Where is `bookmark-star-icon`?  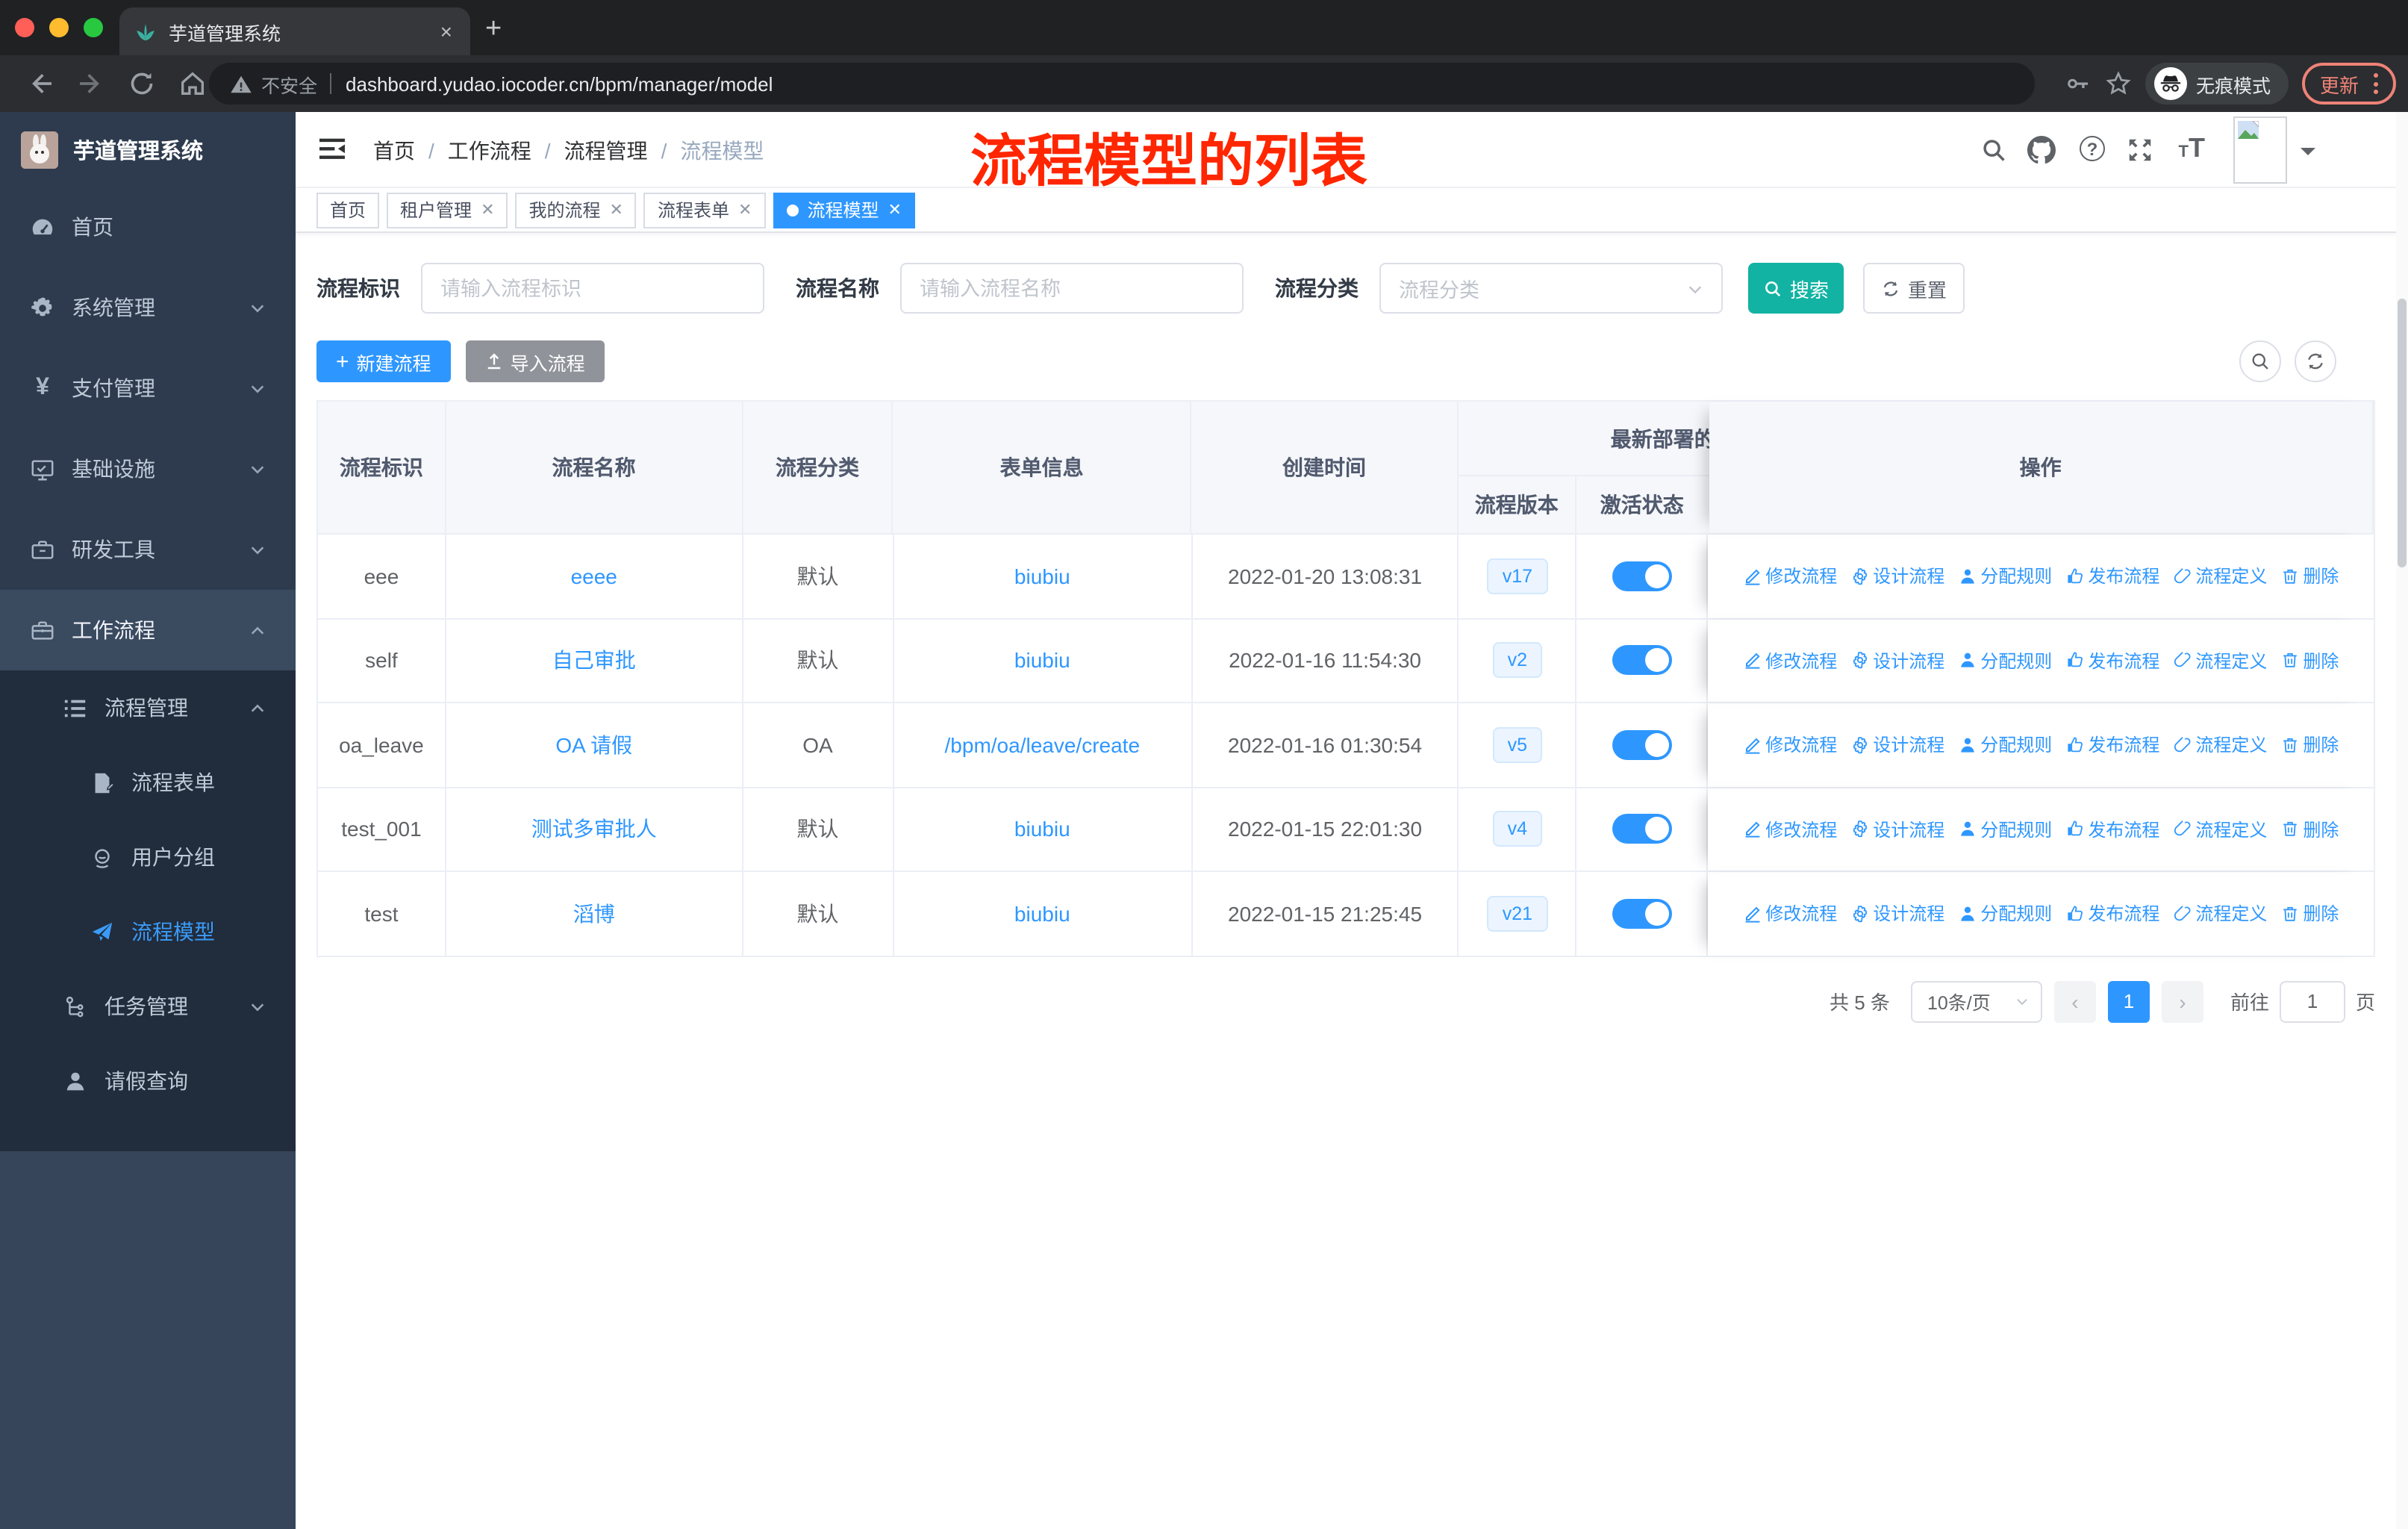
bookmark-star-icon is located at coordinates (2118, 83).